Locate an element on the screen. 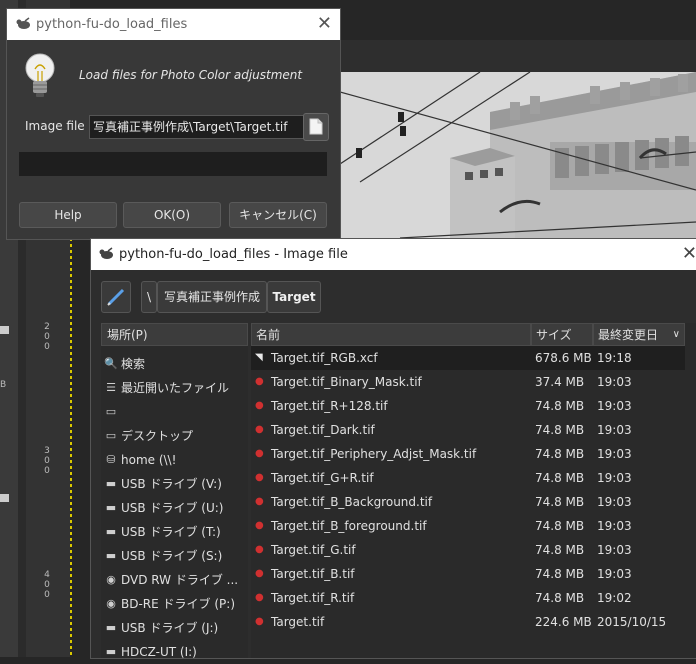  file-row: ● Target.tif_R+128.tif 74.8 MB 19:03 is located at coordinates (468, 406).